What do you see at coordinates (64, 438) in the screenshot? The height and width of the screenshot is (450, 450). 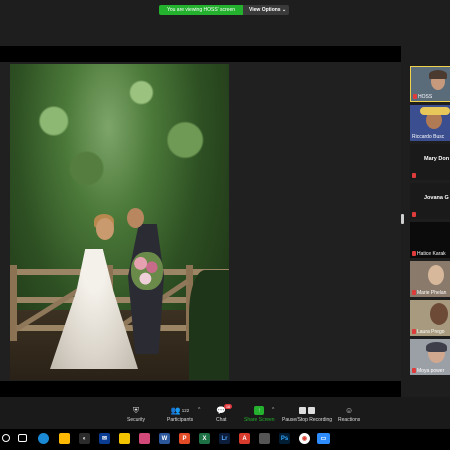 I see `store-icon` at bounding box center [64, 438].